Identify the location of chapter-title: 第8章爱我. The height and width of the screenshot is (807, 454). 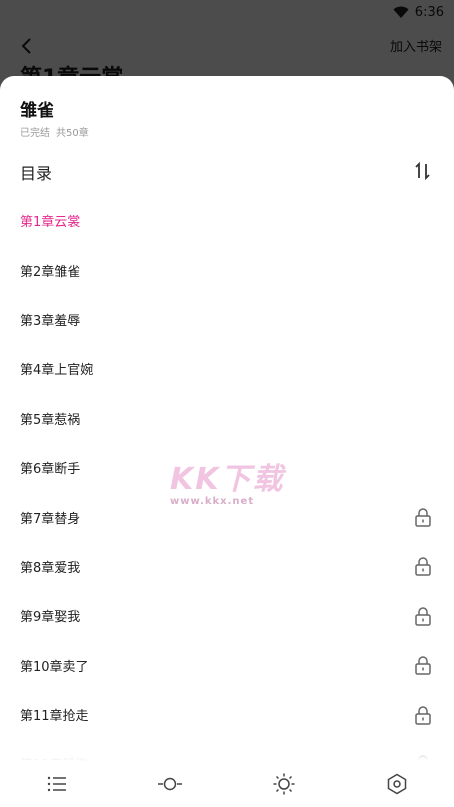
(50, 568).